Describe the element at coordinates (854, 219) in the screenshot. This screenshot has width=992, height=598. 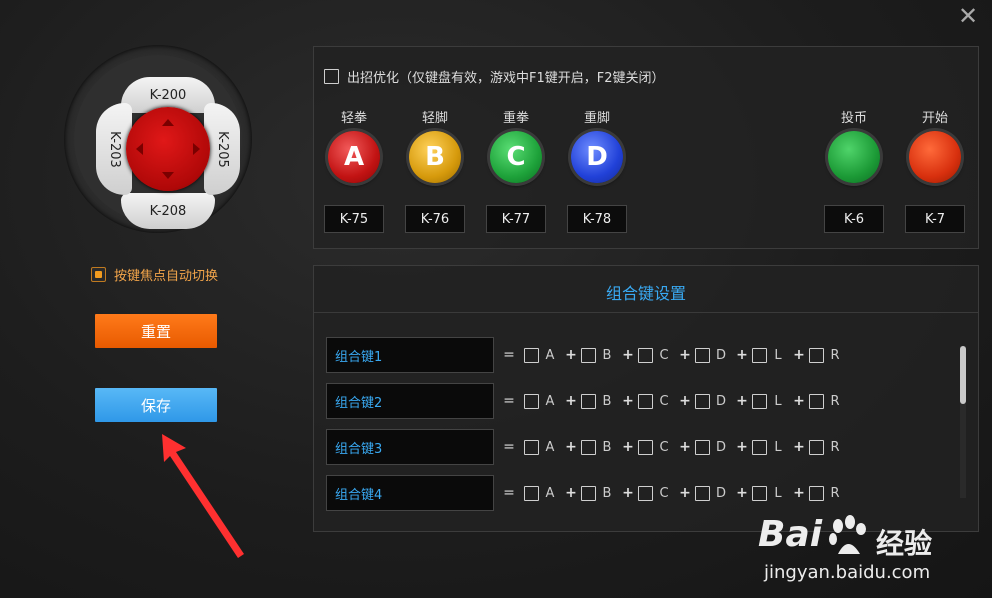
I see `key-field-coin: K-6` at that location.